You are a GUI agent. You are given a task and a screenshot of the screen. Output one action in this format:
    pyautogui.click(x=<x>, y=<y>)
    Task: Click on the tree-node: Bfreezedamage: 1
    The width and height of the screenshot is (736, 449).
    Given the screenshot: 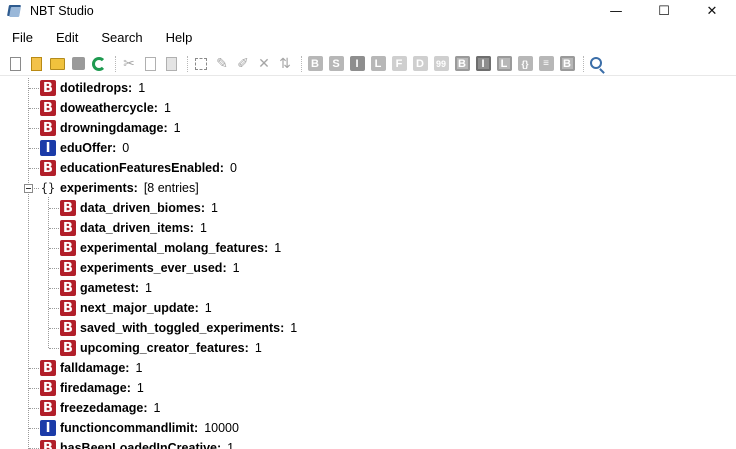 What is the action you would take?
    pyautogui.click(x=100, y=408)
    